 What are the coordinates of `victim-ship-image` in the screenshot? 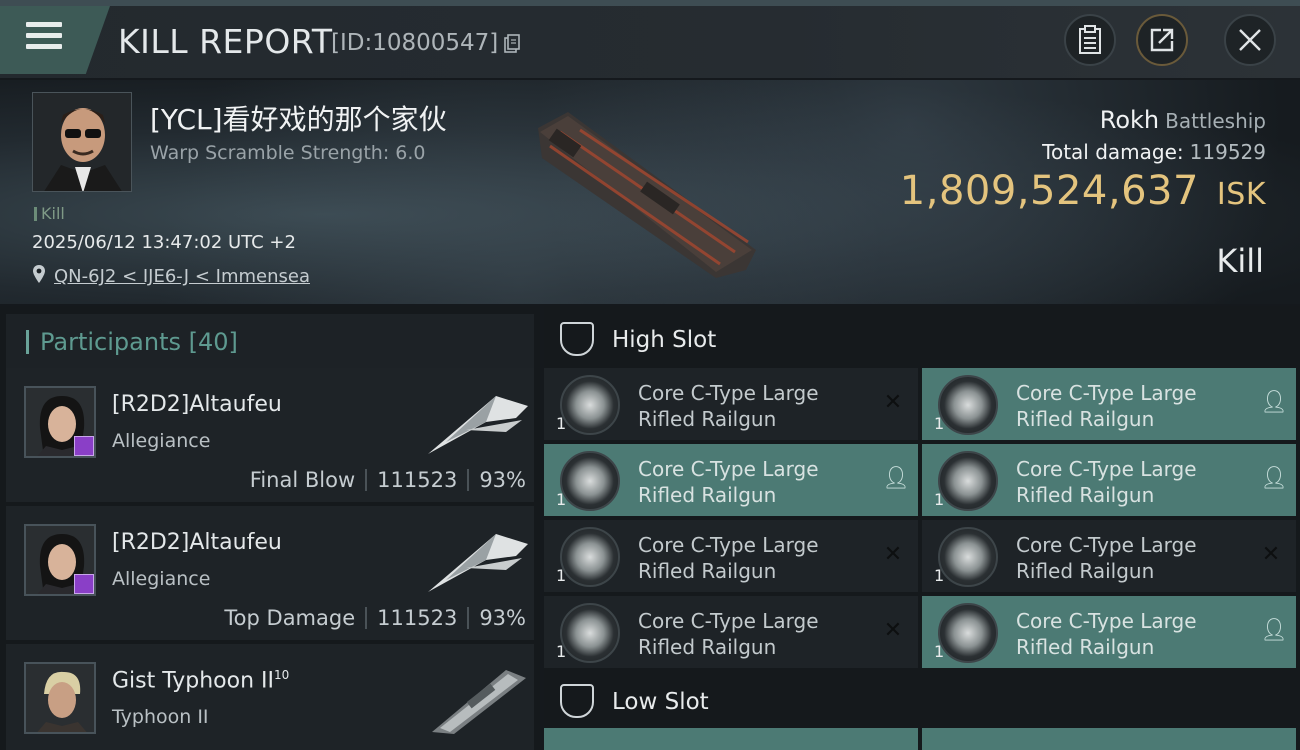 It's located at (647, 195).